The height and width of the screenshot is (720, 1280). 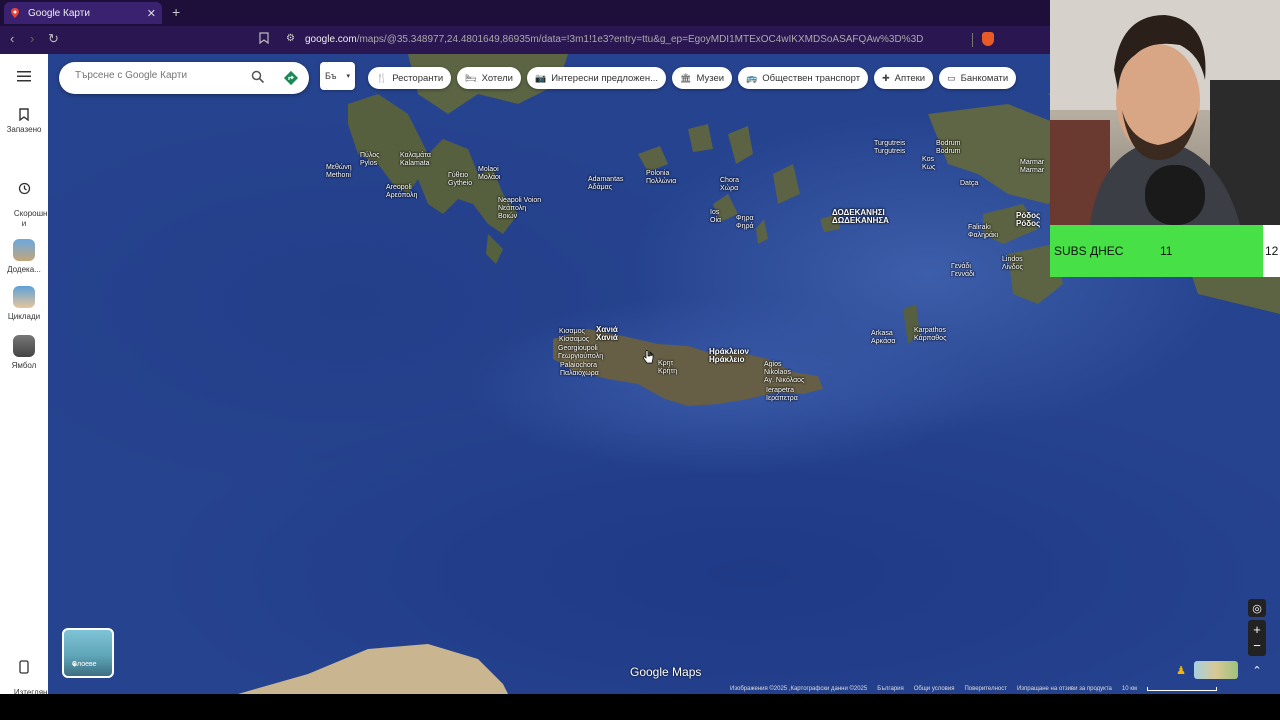 I want to click on menu-button, so click(x=24, y=78).